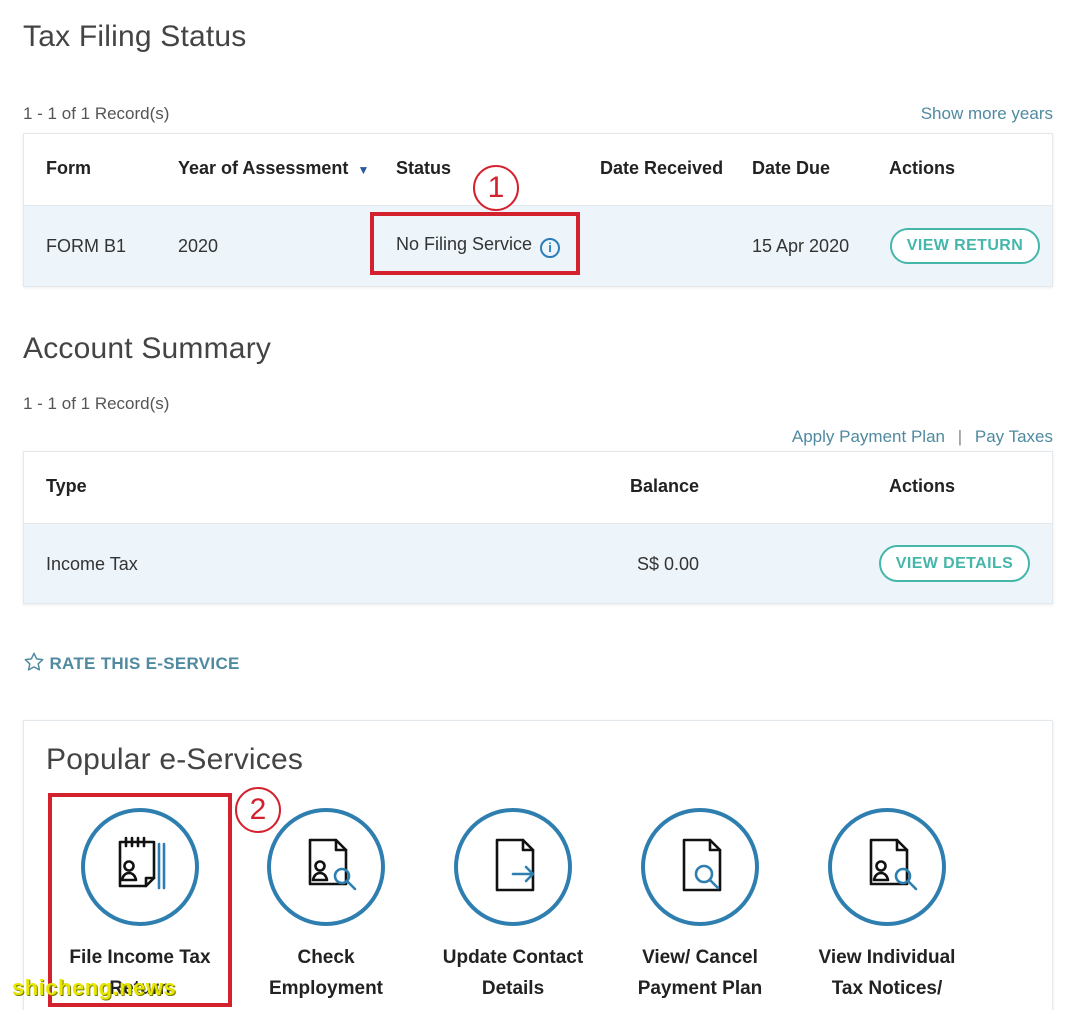  What do you see at coordinates (513, 973) in the screenshot?
I see `service-label: Update Contact Details` at bounding box center [513, 973].